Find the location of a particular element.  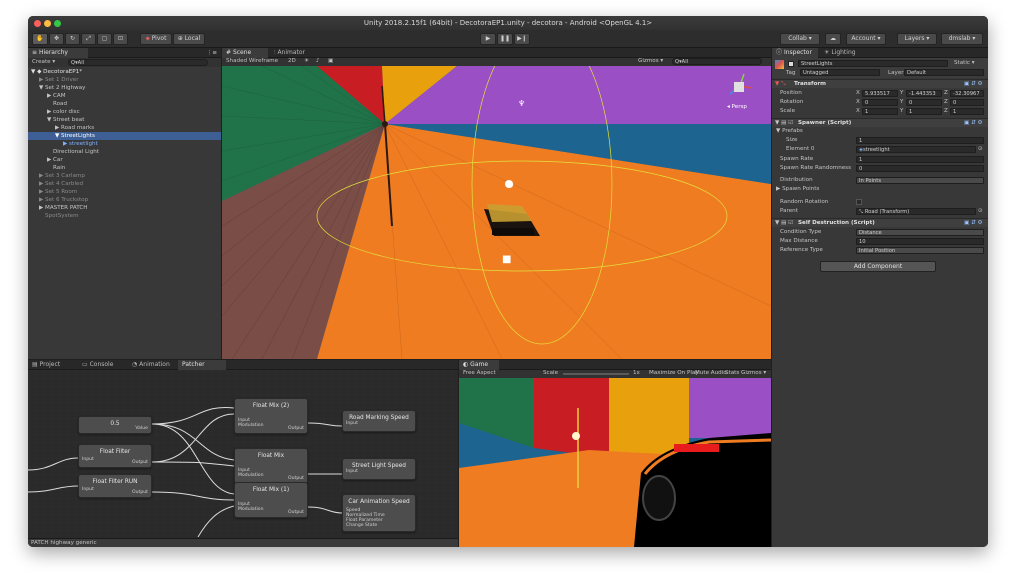

mode-2d-toggle: 2D is located at coordinates (292, 61).